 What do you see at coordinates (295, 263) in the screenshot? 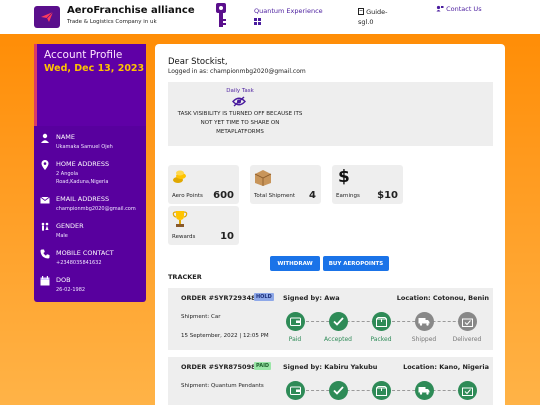
I see `withdraw-button: WITHDRAW` at bounding box center [295, 263].